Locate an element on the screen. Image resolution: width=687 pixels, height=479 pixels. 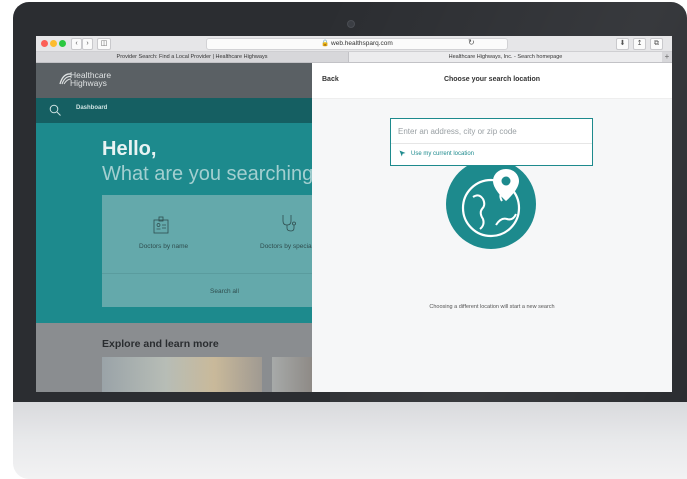
logo-line-2: Highways is located at coordinates (88, 83).